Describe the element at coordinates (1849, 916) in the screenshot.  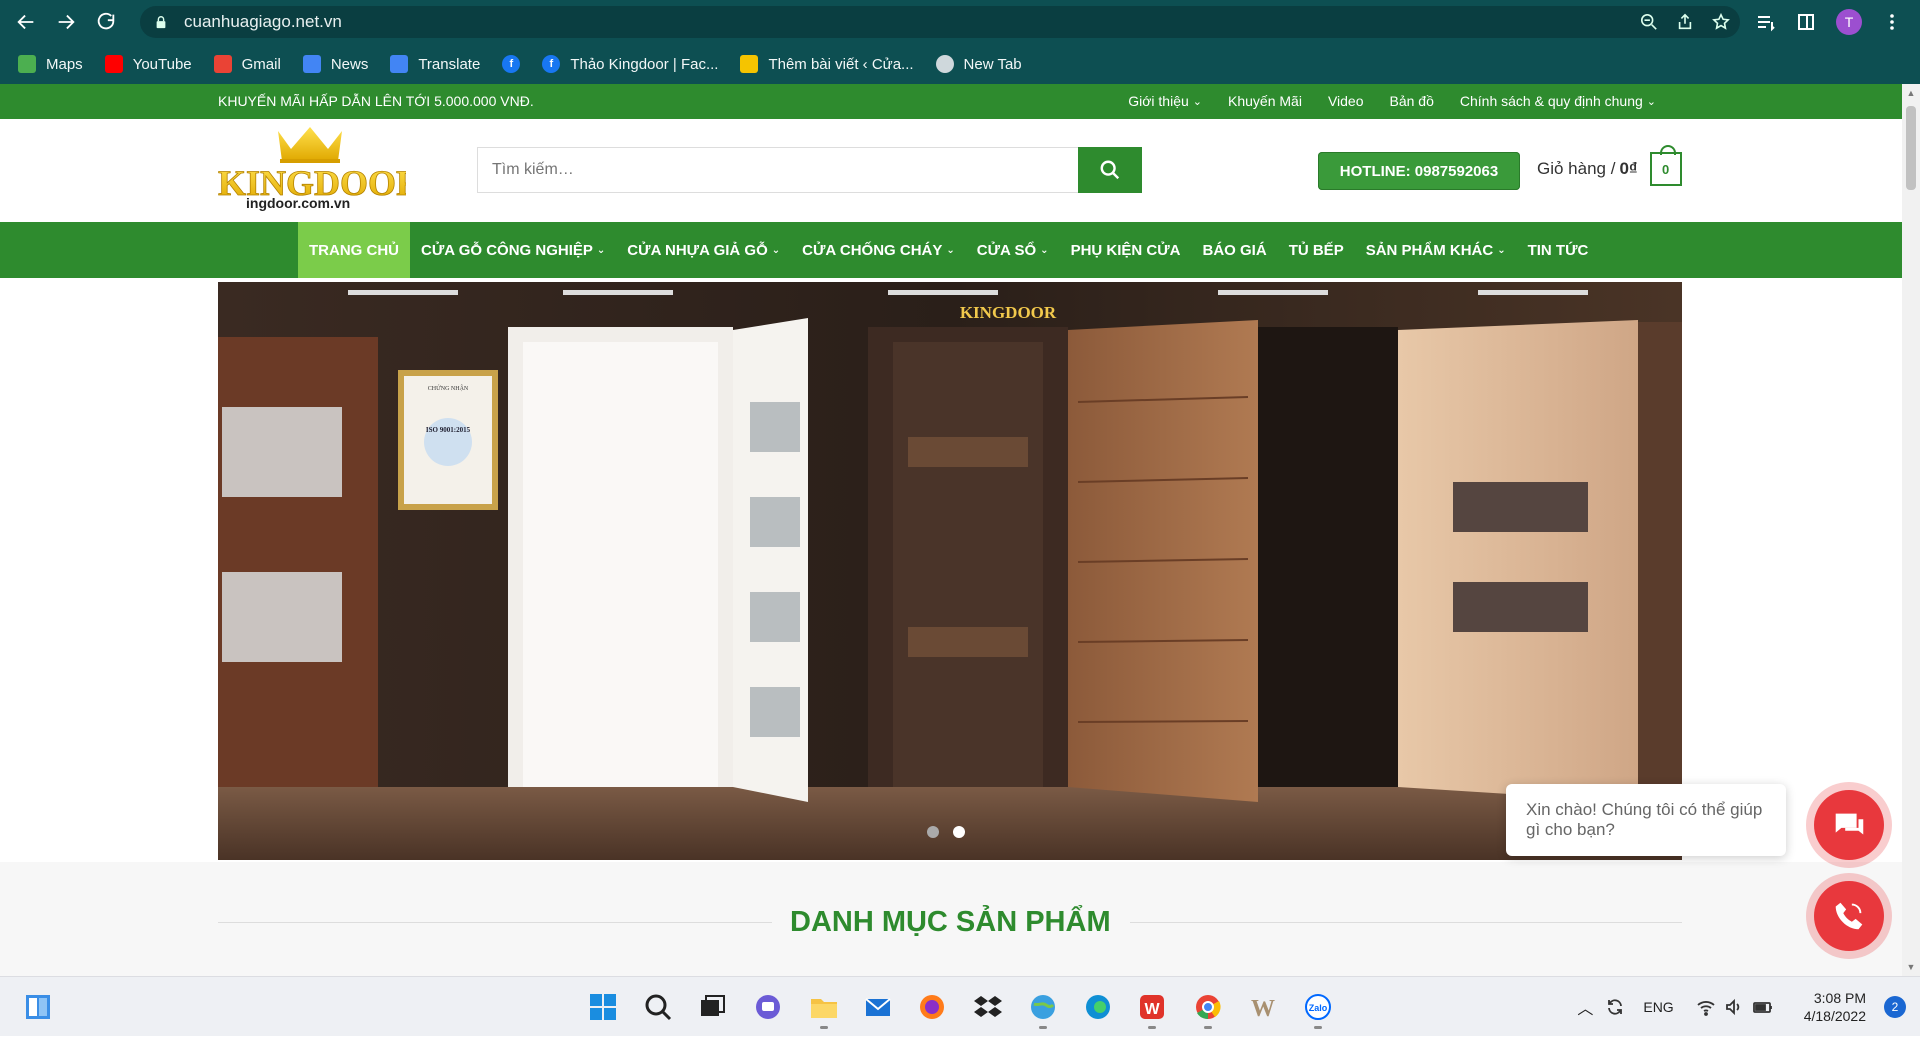
I see `call-button` at that location.